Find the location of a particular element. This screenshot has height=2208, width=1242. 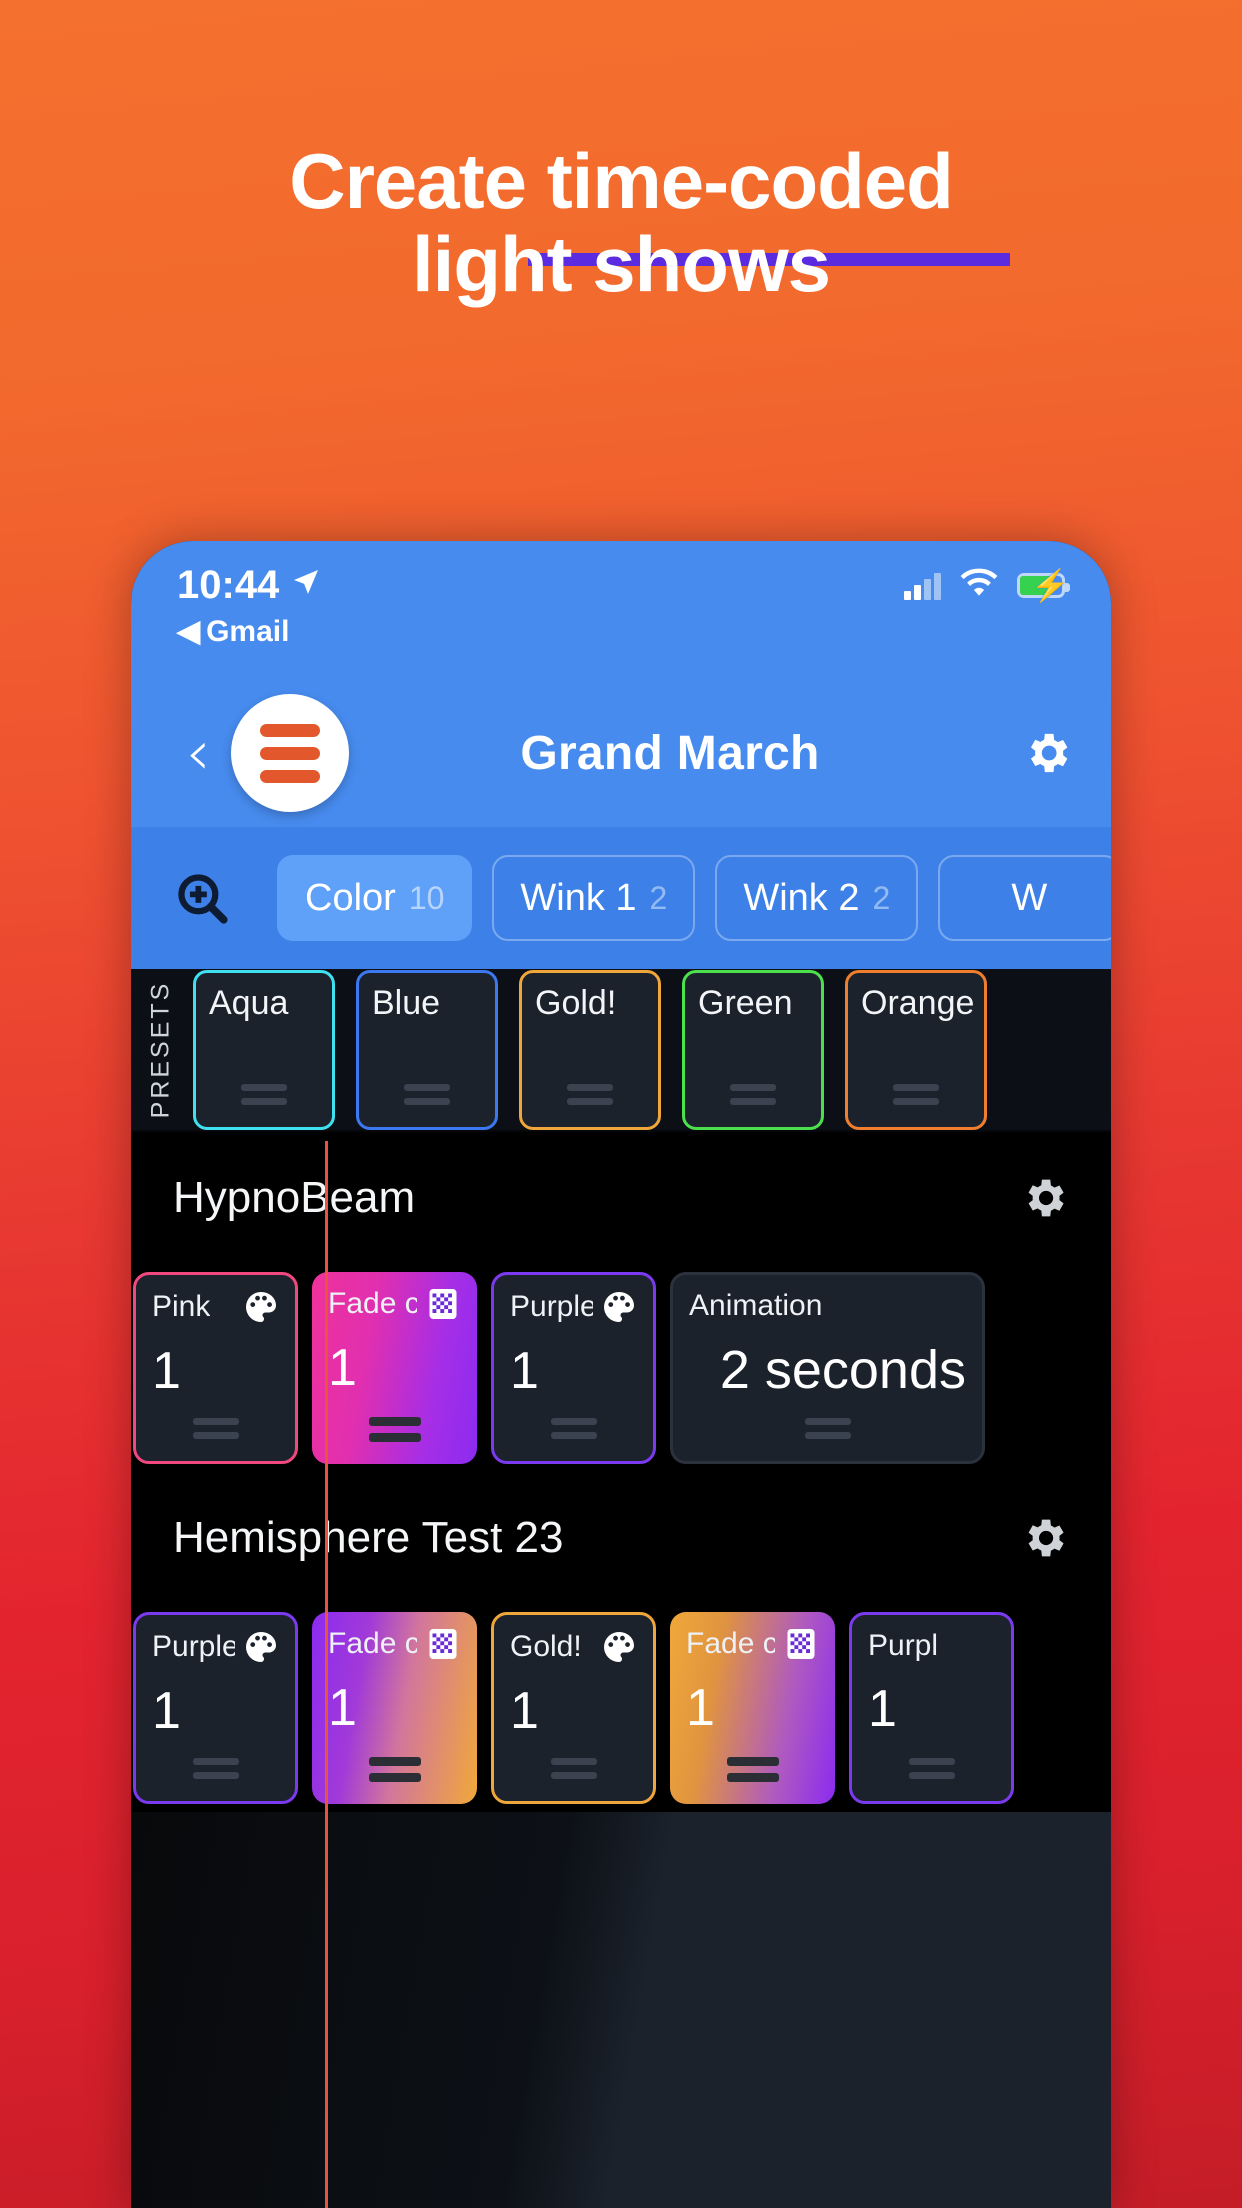

clip-label: Pink is located at coordinates (181, 1306).